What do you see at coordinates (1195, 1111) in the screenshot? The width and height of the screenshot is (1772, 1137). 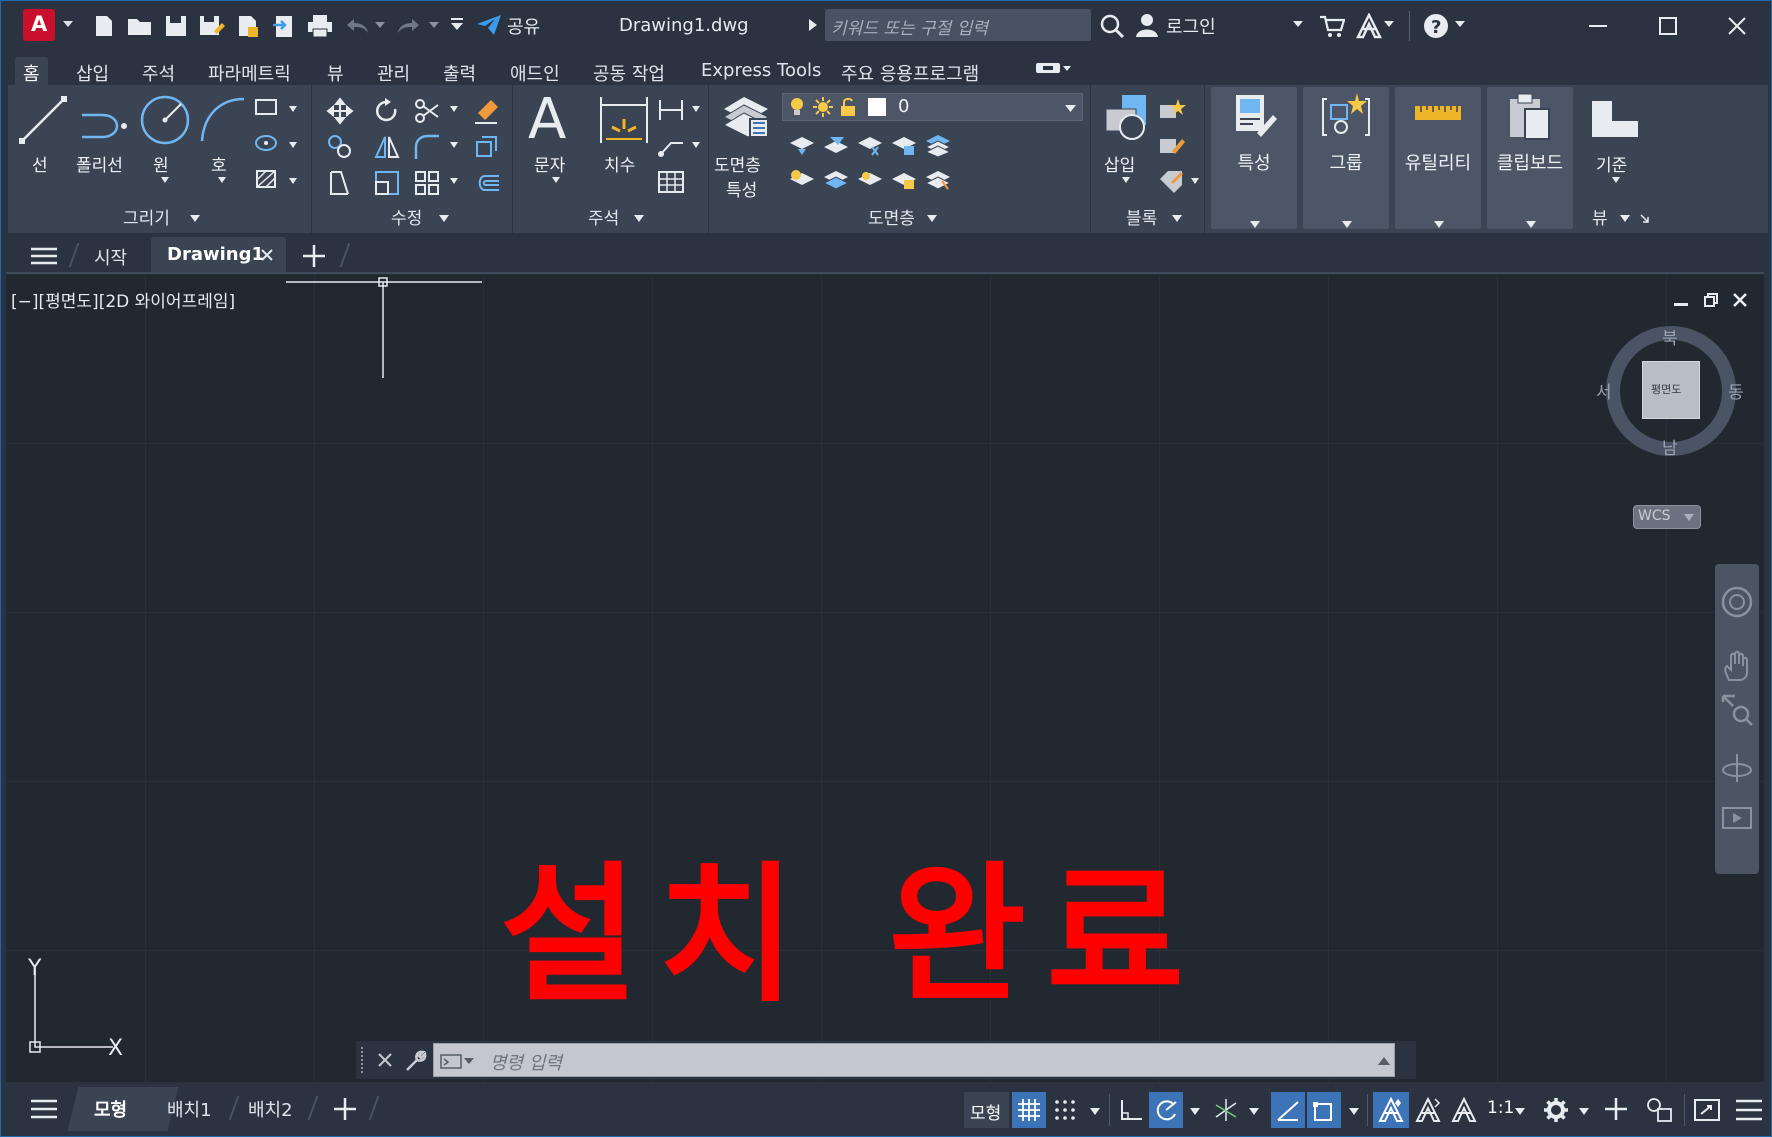 I see `polar-dropdown-chevron-icon` at bounding box center [1195, 1111].